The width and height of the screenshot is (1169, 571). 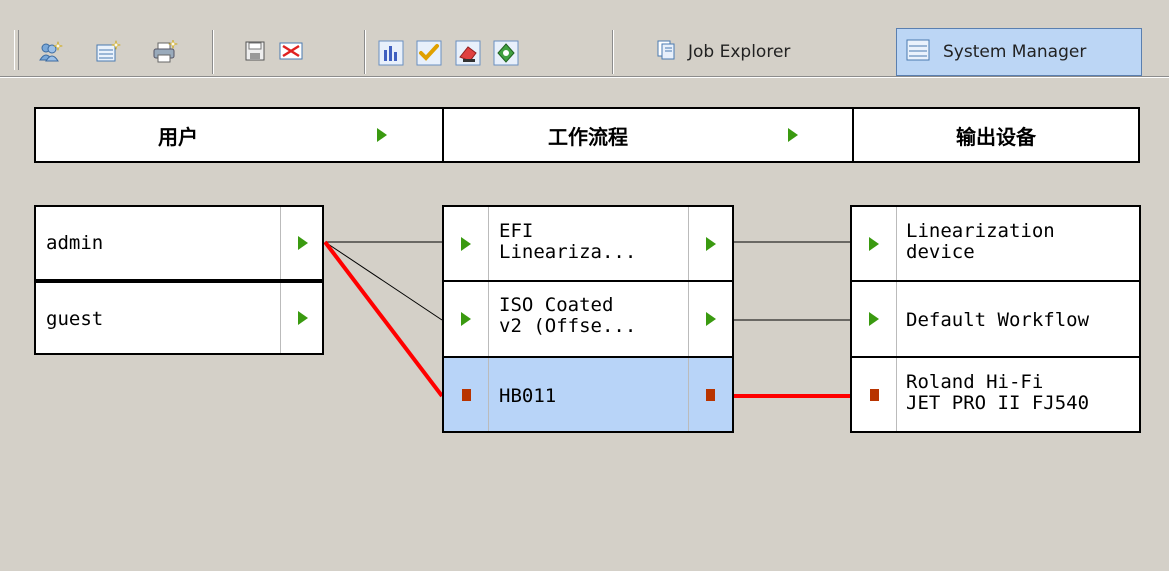 I want to click on user-label: guest, so click(x=75, y=319).